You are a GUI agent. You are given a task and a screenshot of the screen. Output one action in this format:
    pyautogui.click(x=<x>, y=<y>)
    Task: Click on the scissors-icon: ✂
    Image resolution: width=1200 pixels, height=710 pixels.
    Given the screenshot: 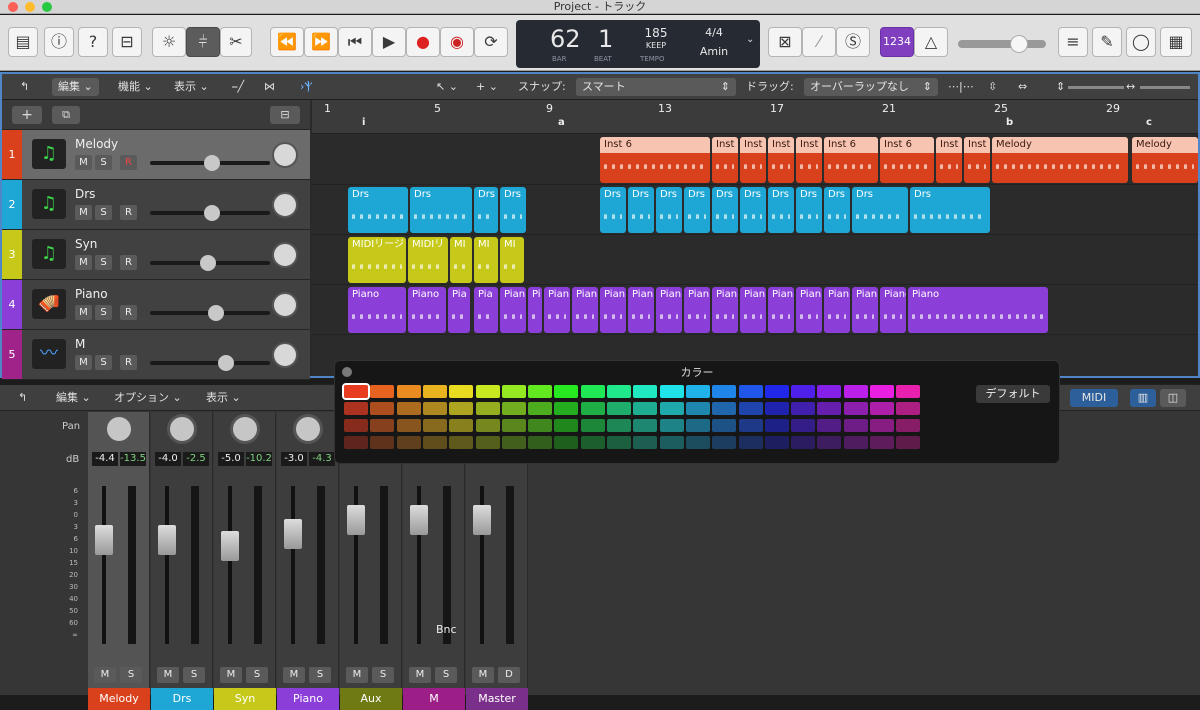 What is the action you would take?
    pyautogui.click(x=236, y=42)
    